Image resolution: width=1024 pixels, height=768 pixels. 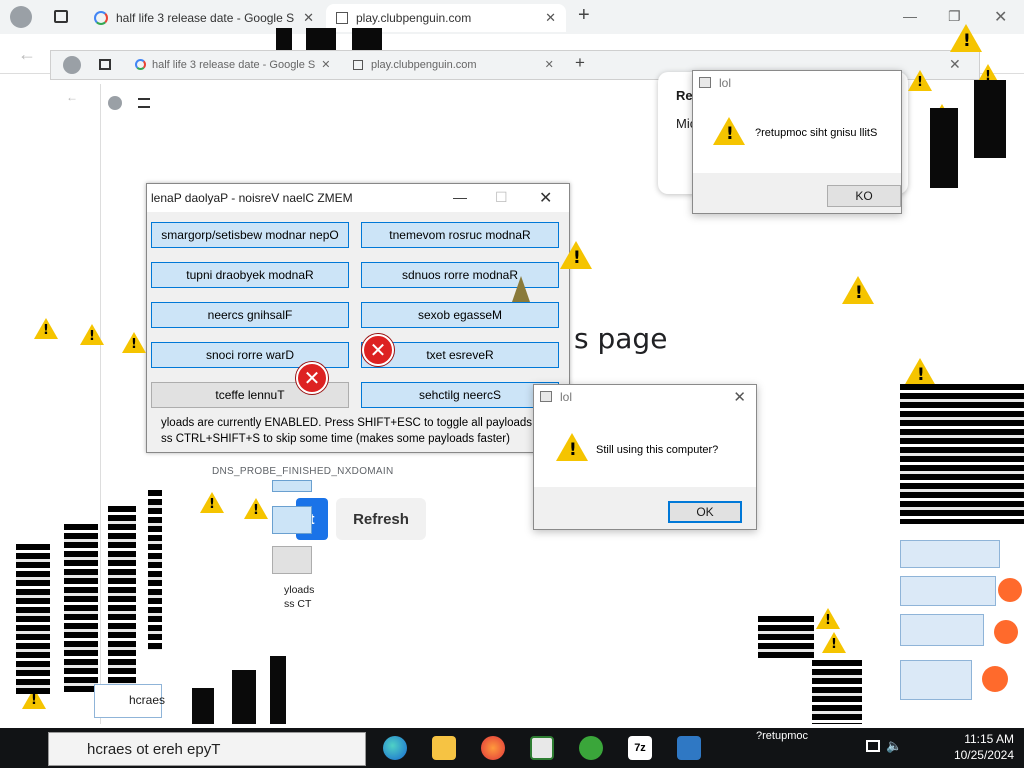 I want to click on payload-button-screen-glitches: sehctilg neercS, so click(x=460, y=395).